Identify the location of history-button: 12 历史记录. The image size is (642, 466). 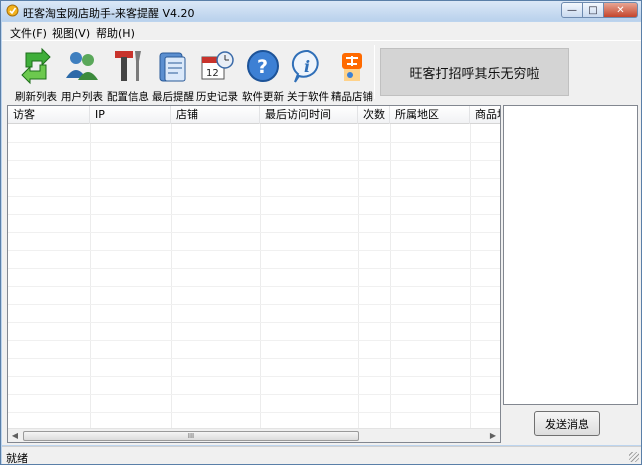
(217, 74).